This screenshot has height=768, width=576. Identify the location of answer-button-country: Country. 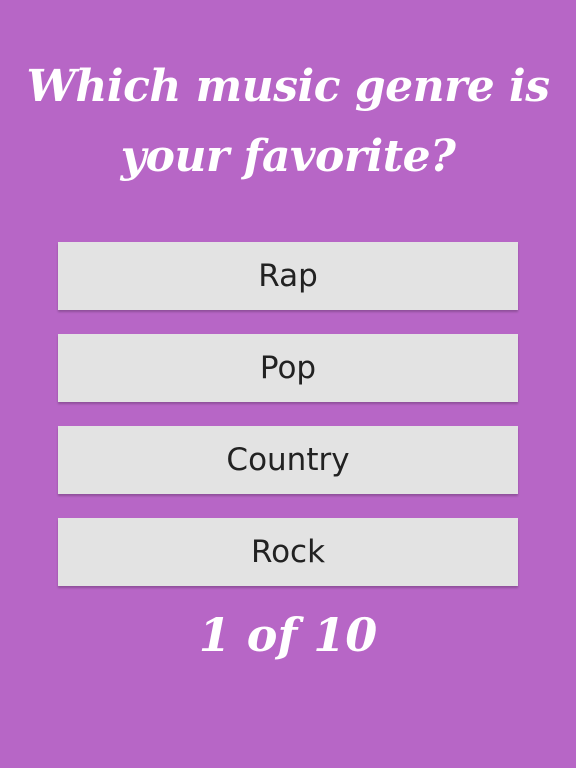
(288, 460).